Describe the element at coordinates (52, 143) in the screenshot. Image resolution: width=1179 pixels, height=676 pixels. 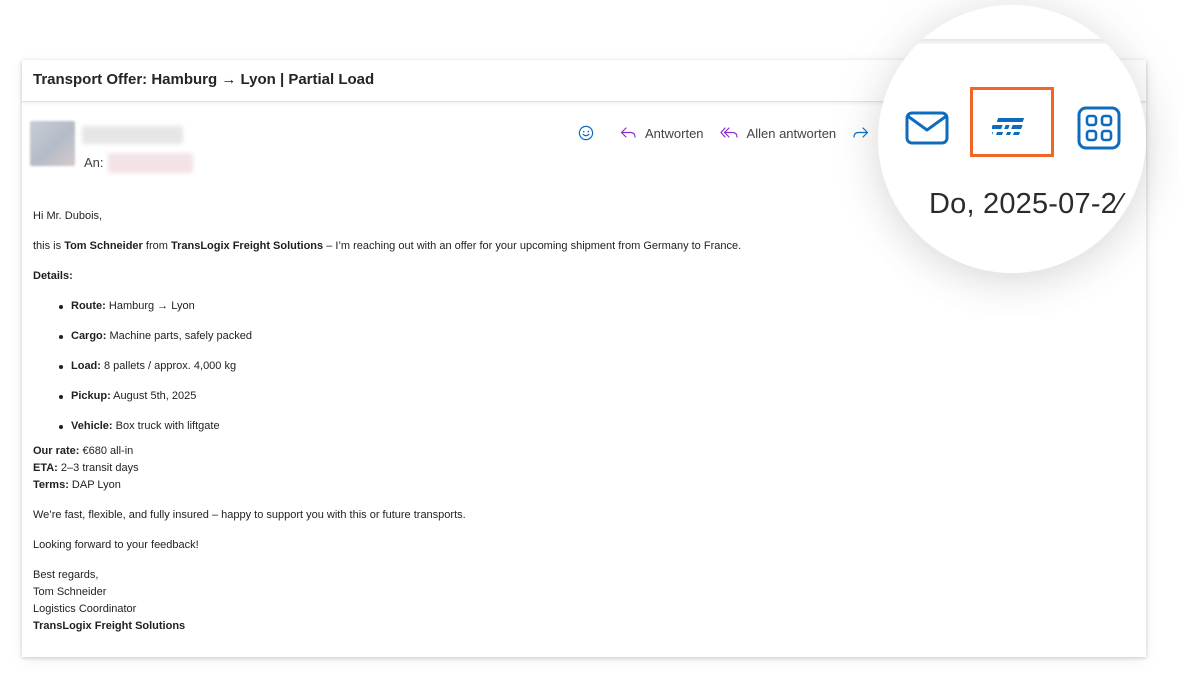
I see `sender-avatar` at that location.